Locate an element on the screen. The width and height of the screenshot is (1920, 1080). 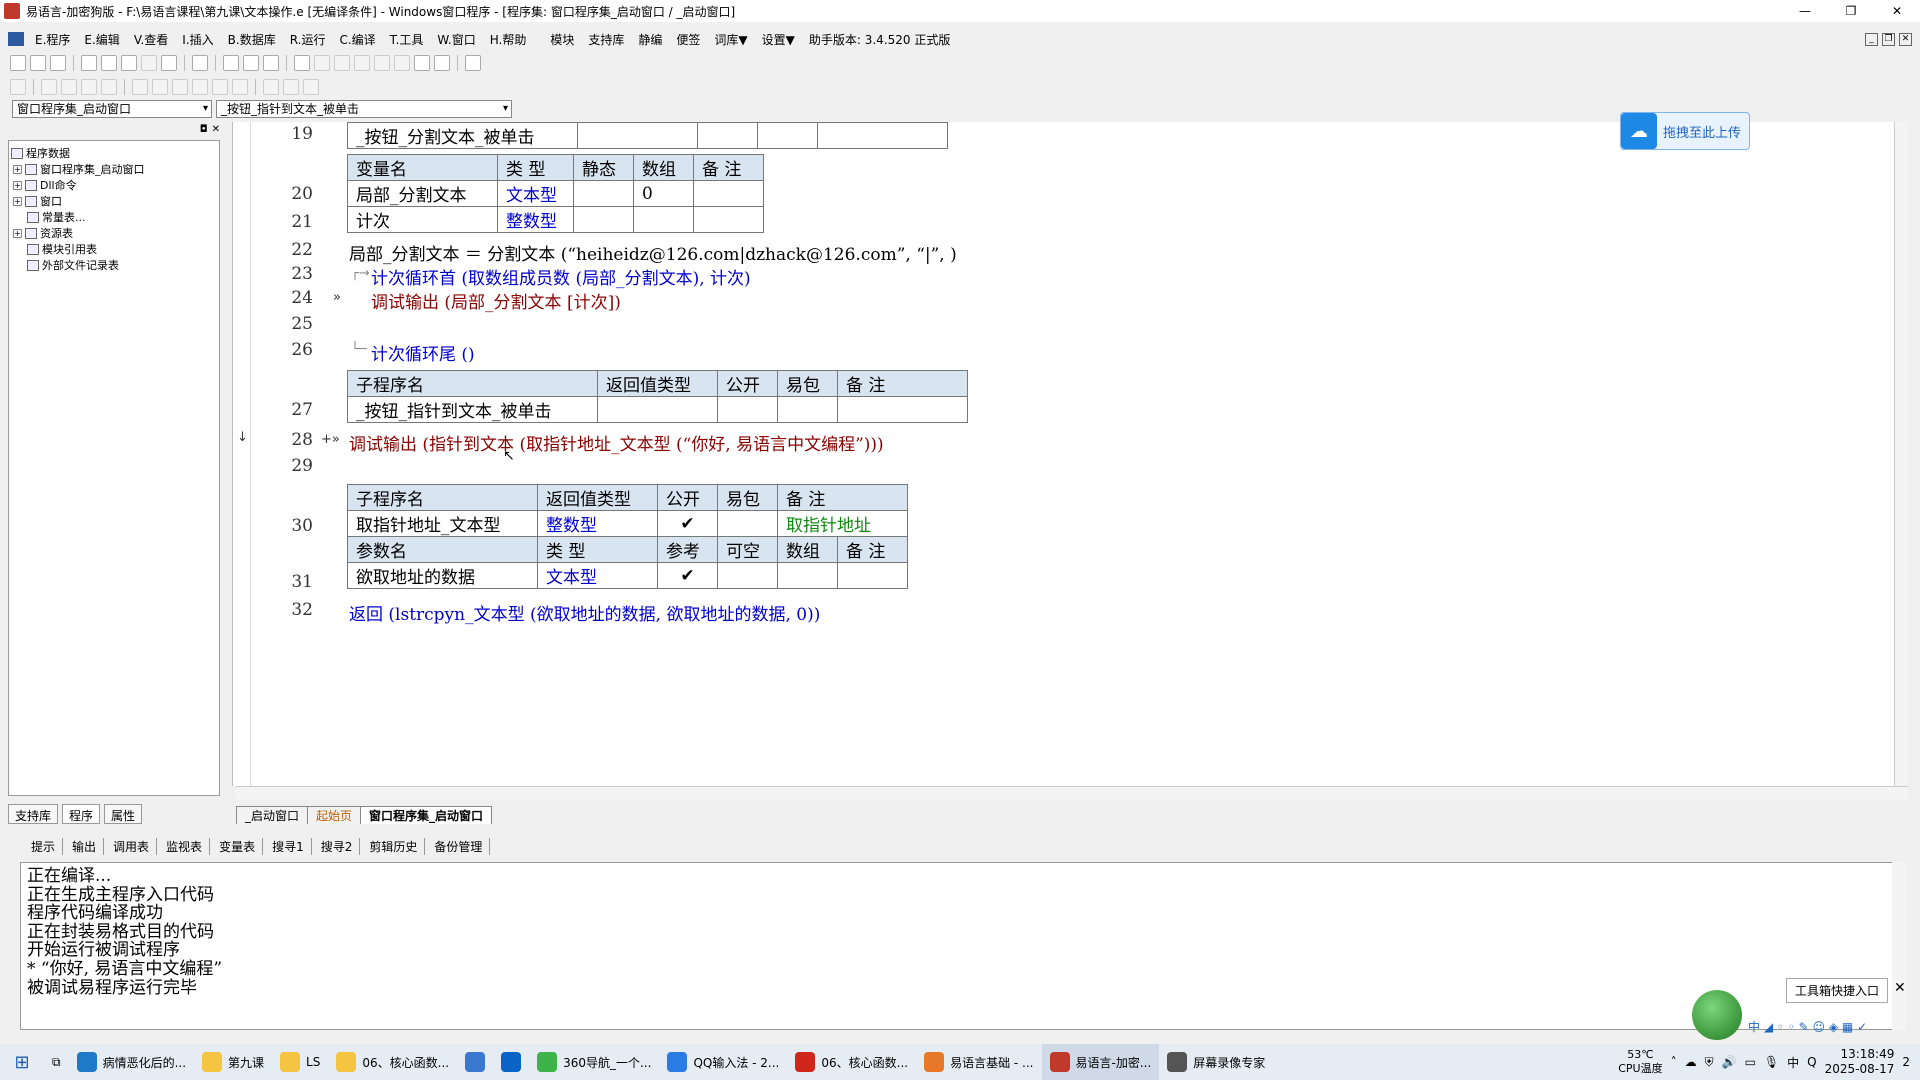
code-line-26: 计次循环尾 () is located at coordinates (423, 352).